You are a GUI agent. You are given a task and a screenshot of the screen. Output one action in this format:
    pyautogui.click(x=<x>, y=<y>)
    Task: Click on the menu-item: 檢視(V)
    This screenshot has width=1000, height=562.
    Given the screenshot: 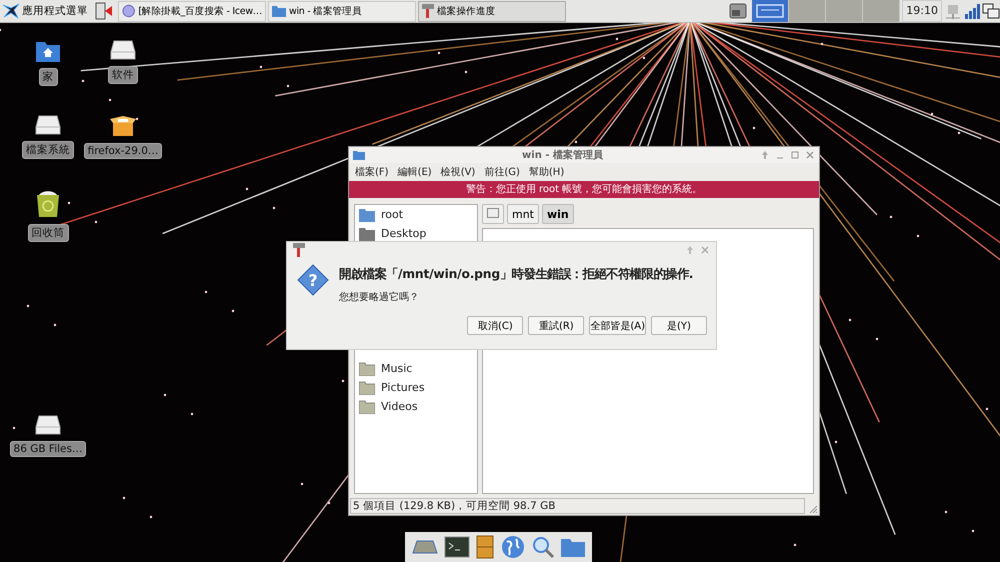 What is the action you would take?
    pyautogui.click(x=458, y=172)
    